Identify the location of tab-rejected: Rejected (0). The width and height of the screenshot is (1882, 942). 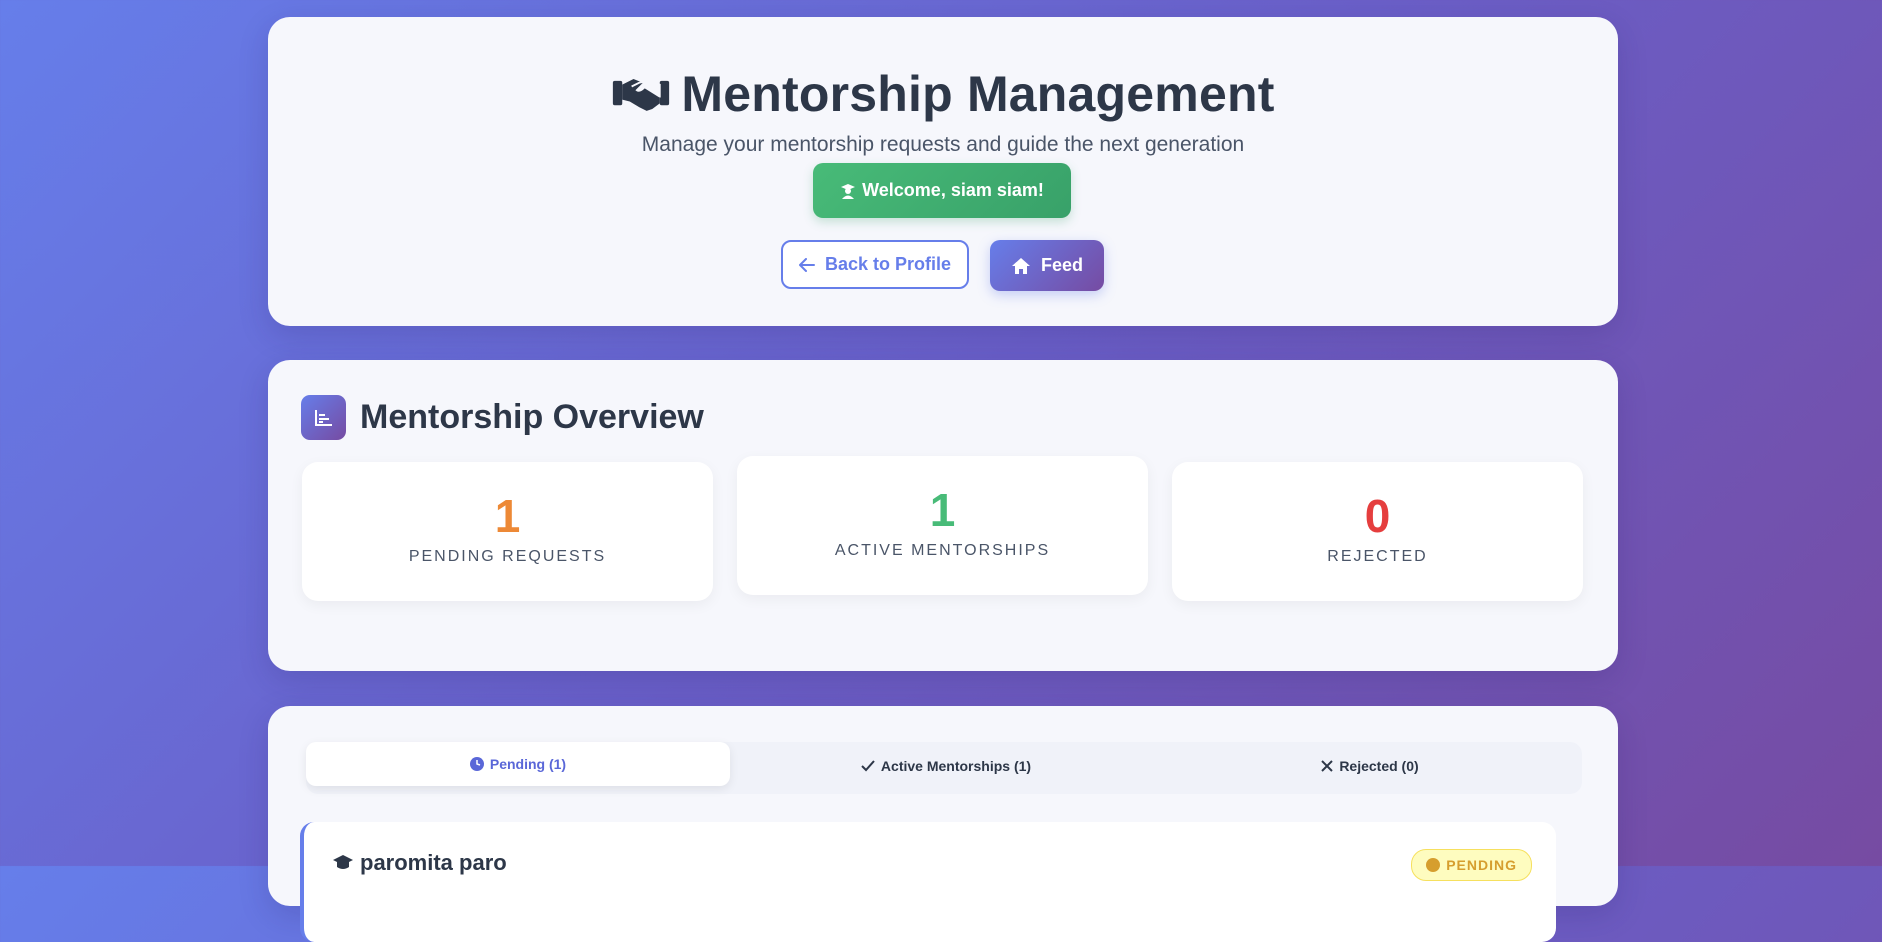
(1370, 766).